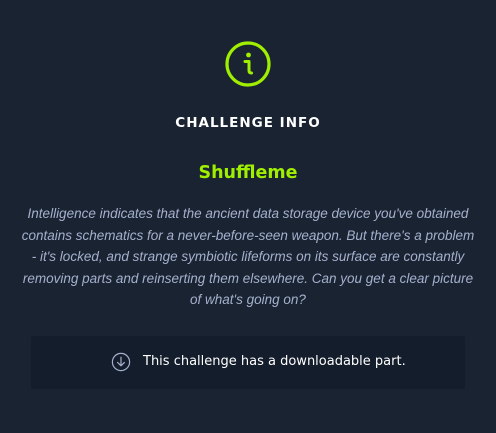 This screenshot has width=496, height=433. What do you see at coordinates (248, 123) in the screenshot?
I see `modal-title: CHALLENGE INFO` at bounding box center [248, 123].